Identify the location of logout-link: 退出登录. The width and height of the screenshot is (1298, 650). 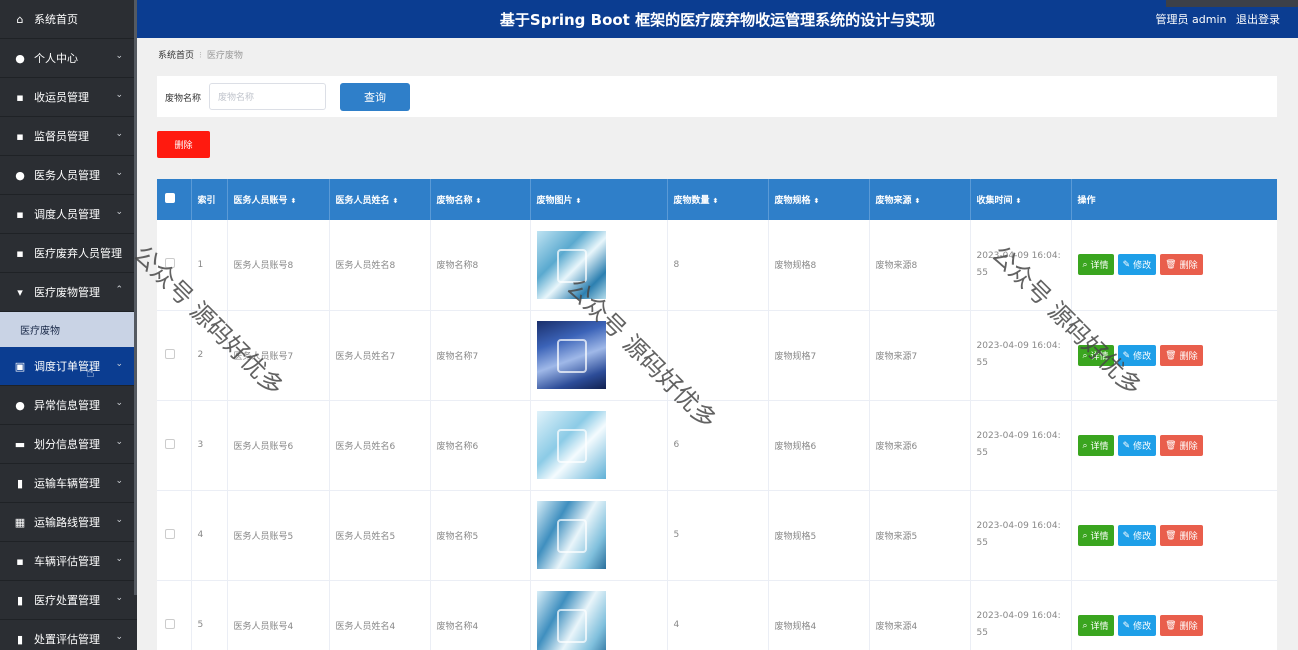
(1258, 19).